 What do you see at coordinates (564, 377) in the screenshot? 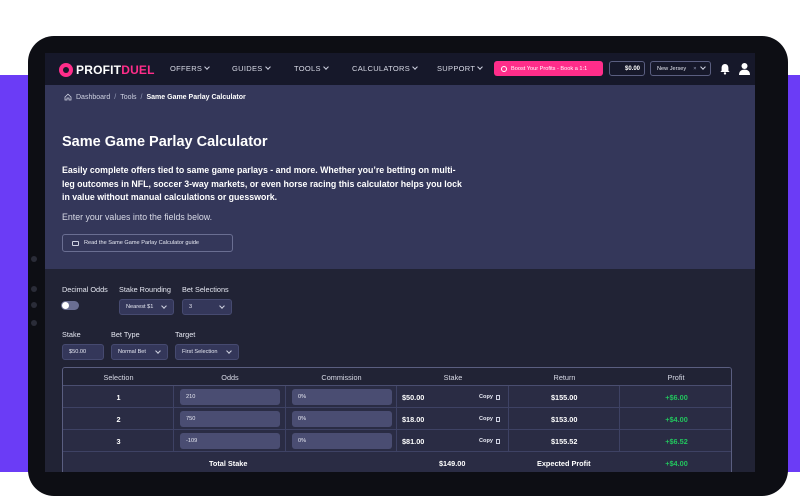
I see `col-return: Return` at bounding box center [564, 377].